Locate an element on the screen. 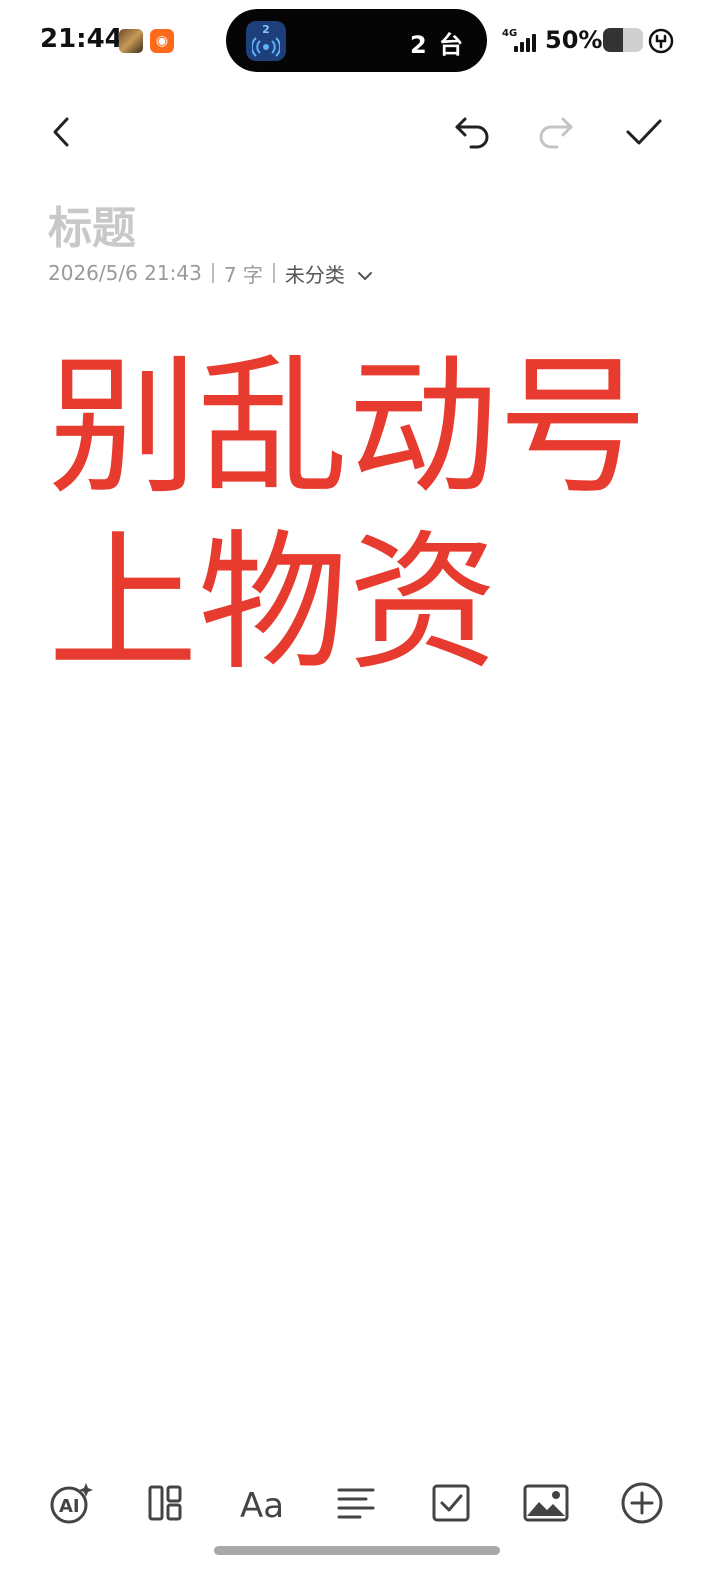 The width and height of the screenshot is (720, 1584). chevron-left-icon is located at coordinates (61, 132).